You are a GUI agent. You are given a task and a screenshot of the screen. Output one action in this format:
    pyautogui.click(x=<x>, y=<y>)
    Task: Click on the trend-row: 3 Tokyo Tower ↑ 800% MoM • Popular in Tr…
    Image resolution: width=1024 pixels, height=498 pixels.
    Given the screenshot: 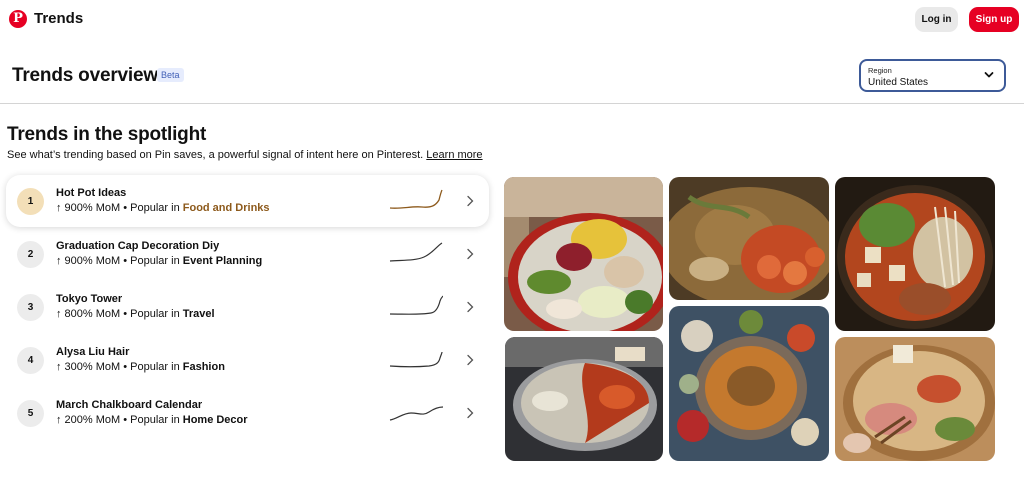 What is the action you would take?
    pyautogui.click(x=247, y=307)
    